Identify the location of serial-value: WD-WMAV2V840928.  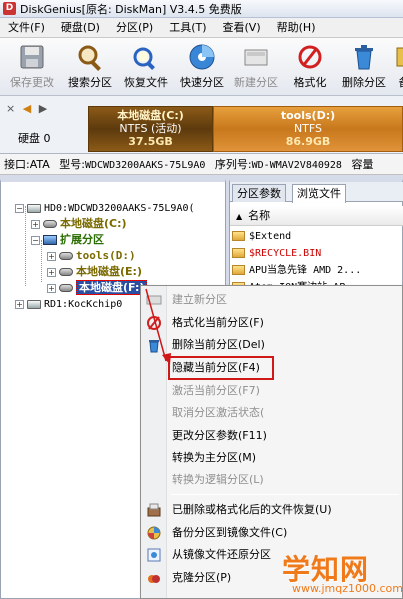
(296, 165).